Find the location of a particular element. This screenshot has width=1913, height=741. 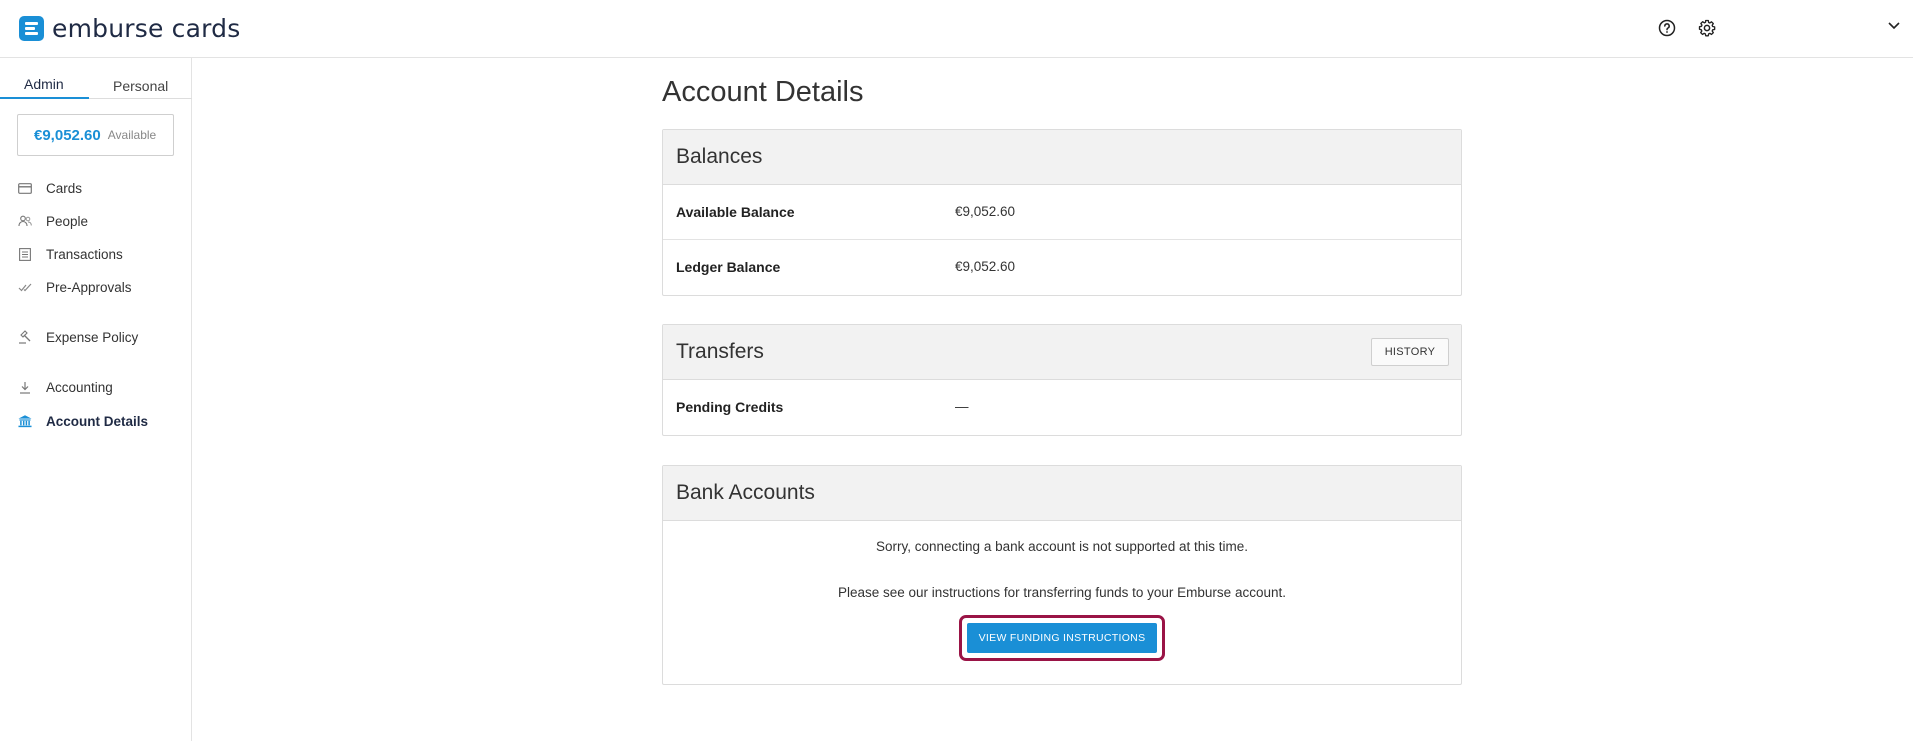

download-icon is located at coordinates (25, 387).